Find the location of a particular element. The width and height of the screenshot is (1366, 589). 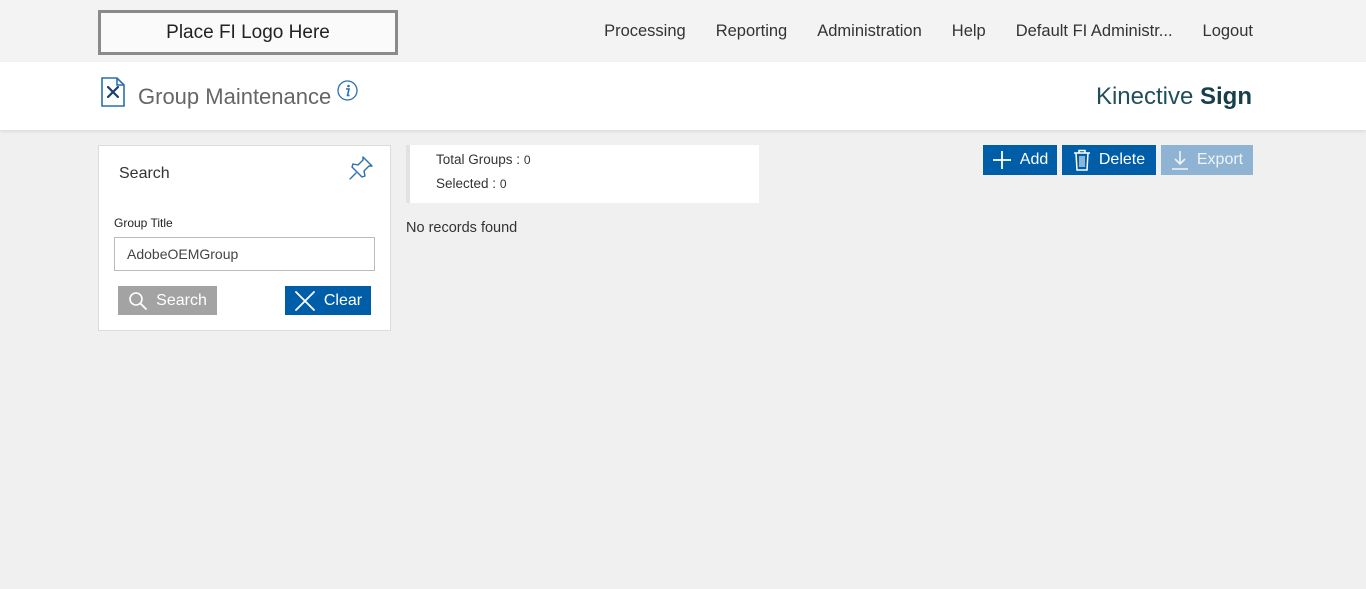

selection-summary: Total Groups : 0 Selected : 0 is located at coordinates (582, 174).